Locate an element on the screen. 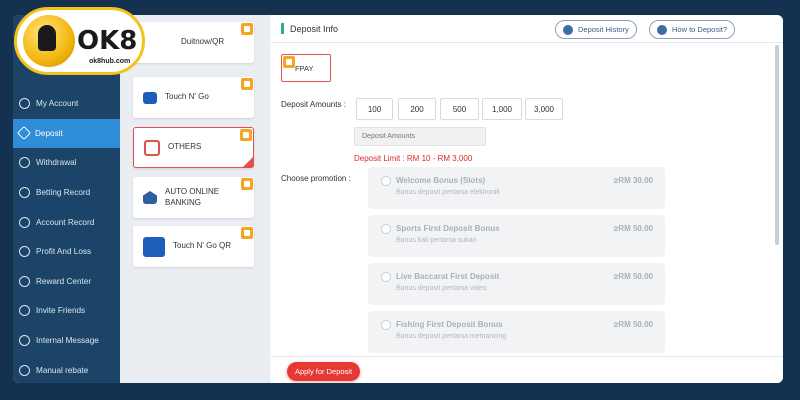  sidebar-item-label: Deposit is located at coordinates (49, 133).